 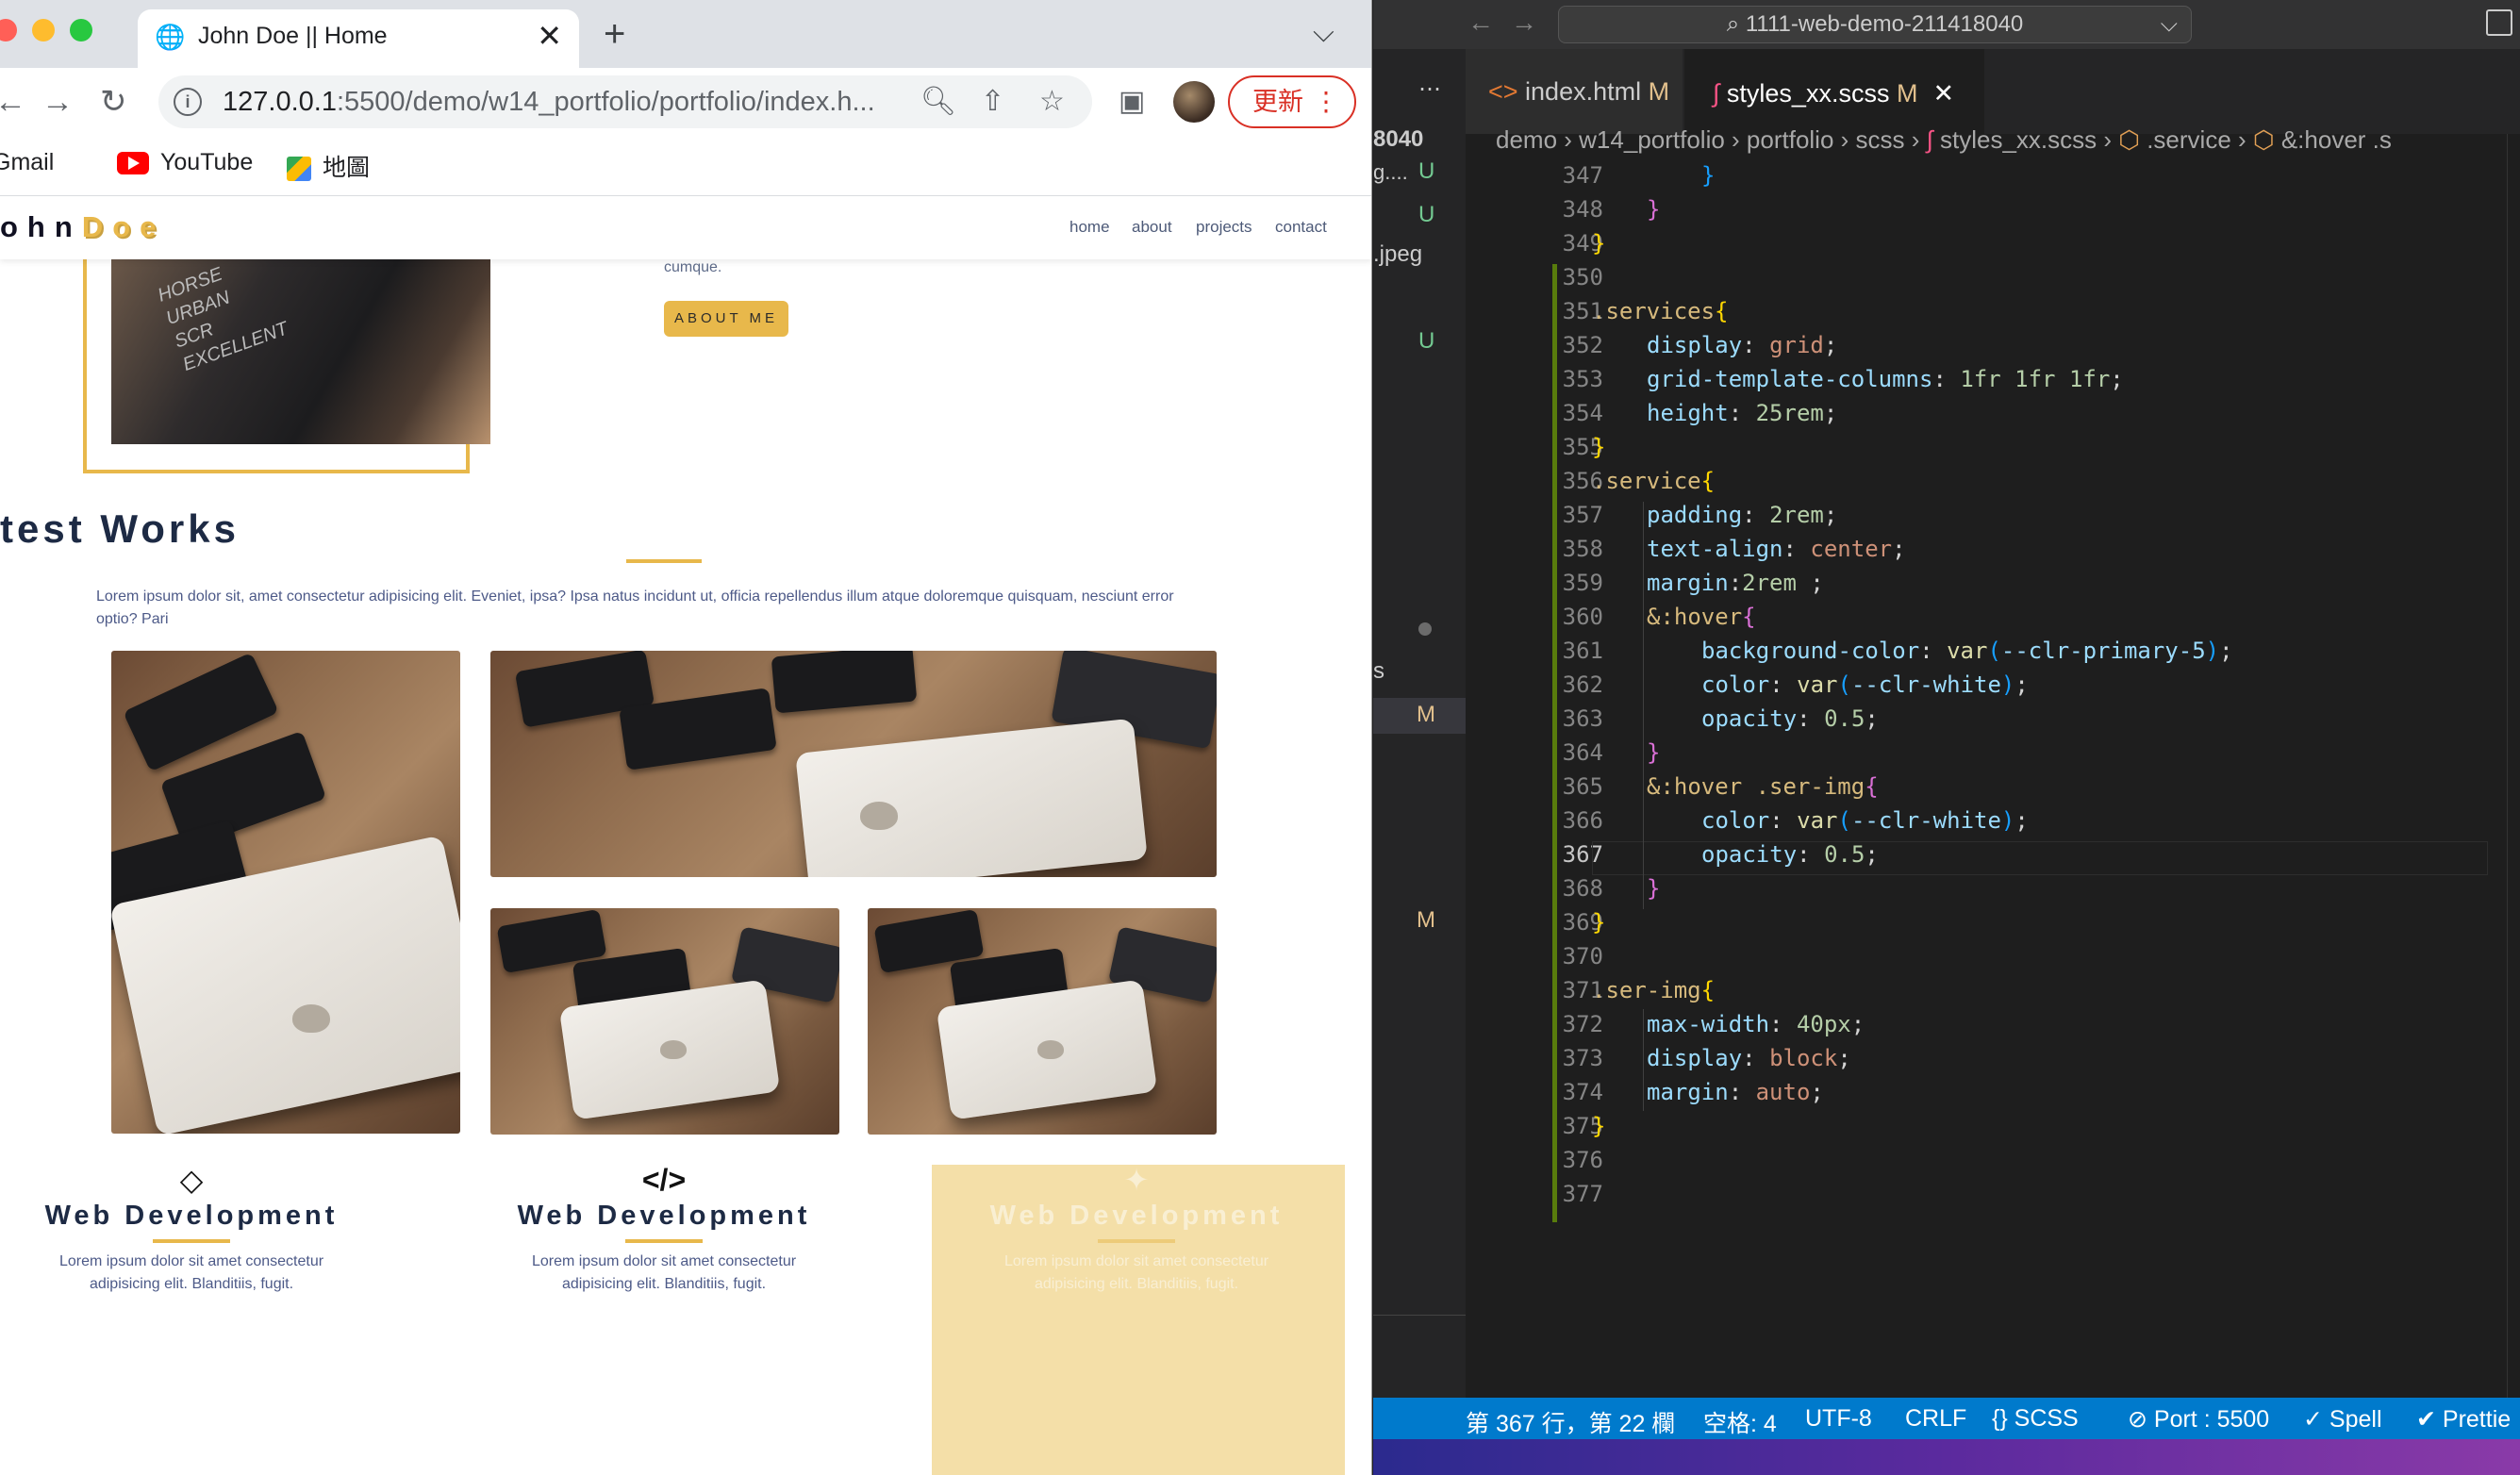 What do you see at coordinates (1132, 101) in the screenshot?
I see `side-panel-icon: ▣` at bounding box center [1132, 101].